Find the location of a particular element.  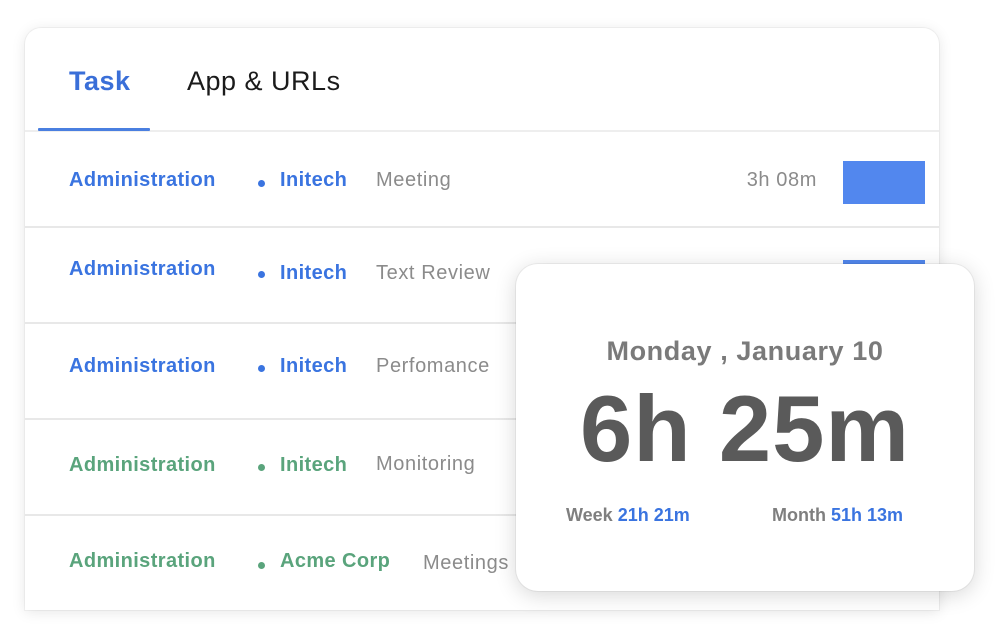

tab-app-urls: App & URLs is located at coordinates (264, 81).